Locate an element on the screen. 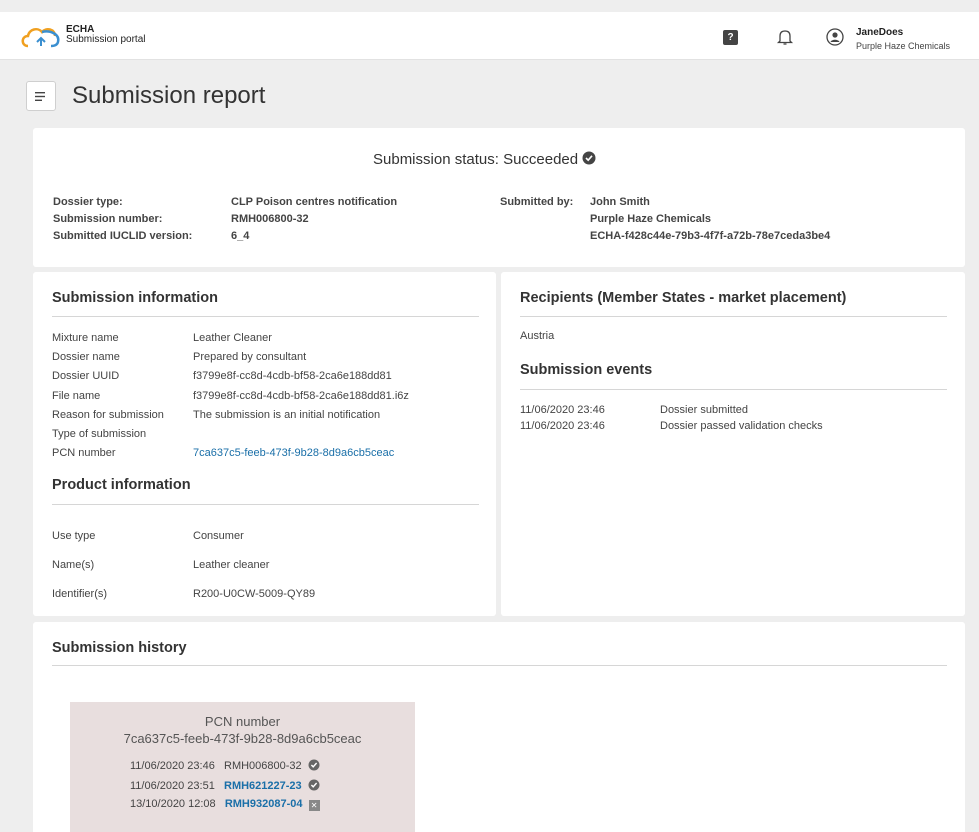 This screenshot has width=979, height=832. iuclid-version-value: 6_4 is located at coordinates (240, 236).